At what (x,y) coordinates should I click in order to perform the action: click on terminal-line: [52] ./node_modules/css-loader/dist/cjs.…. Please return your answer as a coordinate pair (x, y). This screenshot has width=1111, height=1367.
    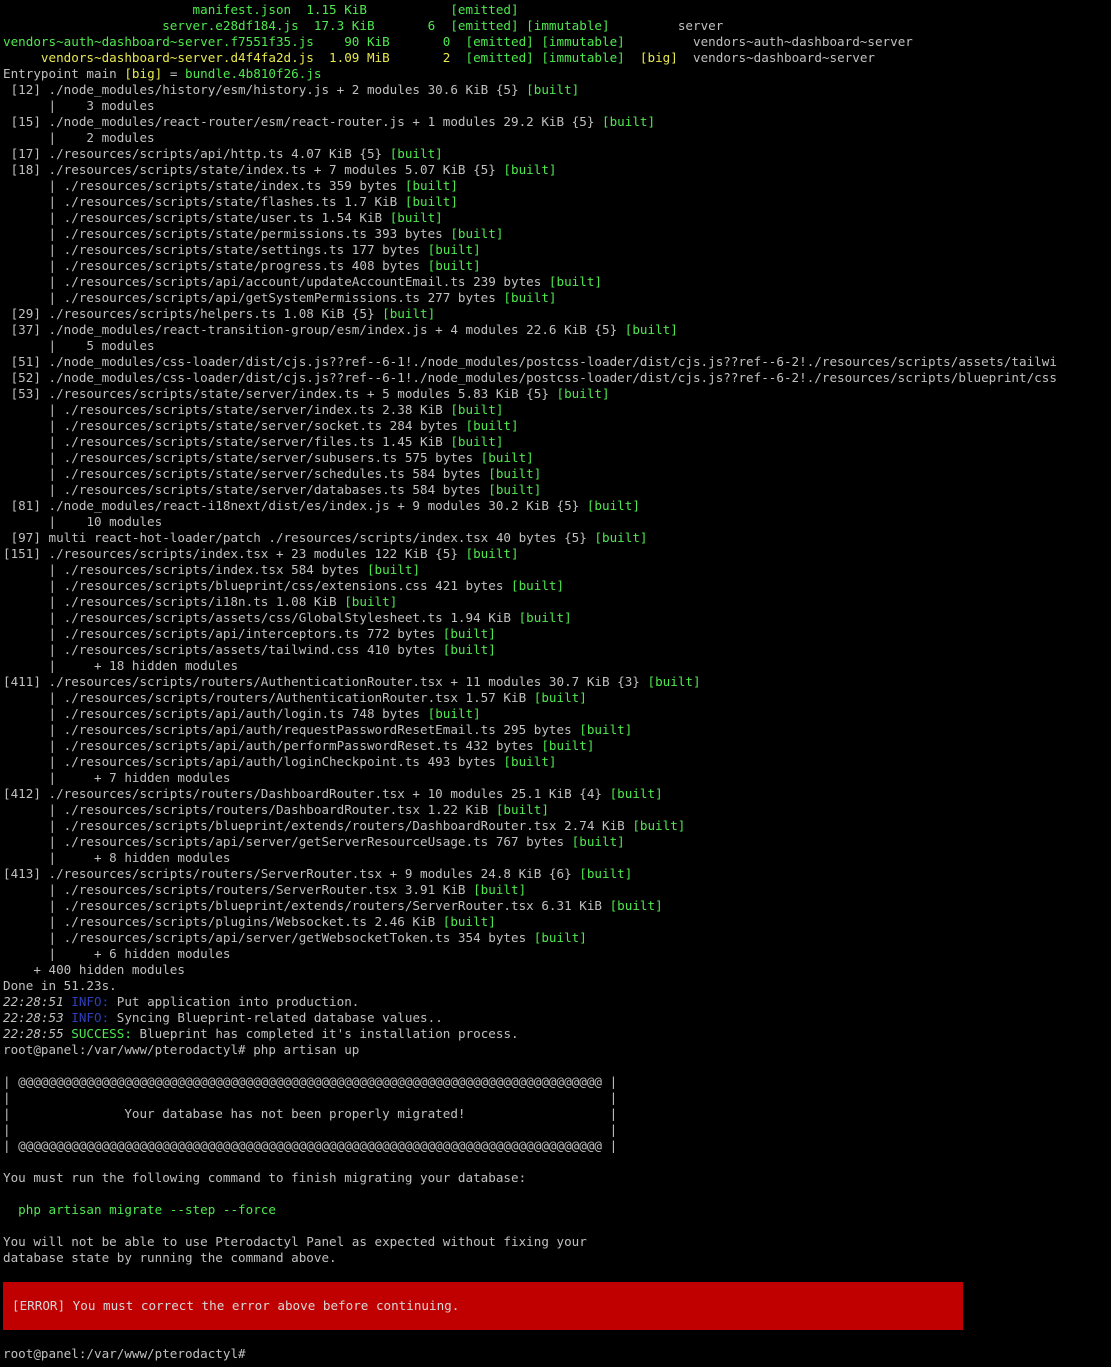
    Looking at the image, I should click on (557, 378).